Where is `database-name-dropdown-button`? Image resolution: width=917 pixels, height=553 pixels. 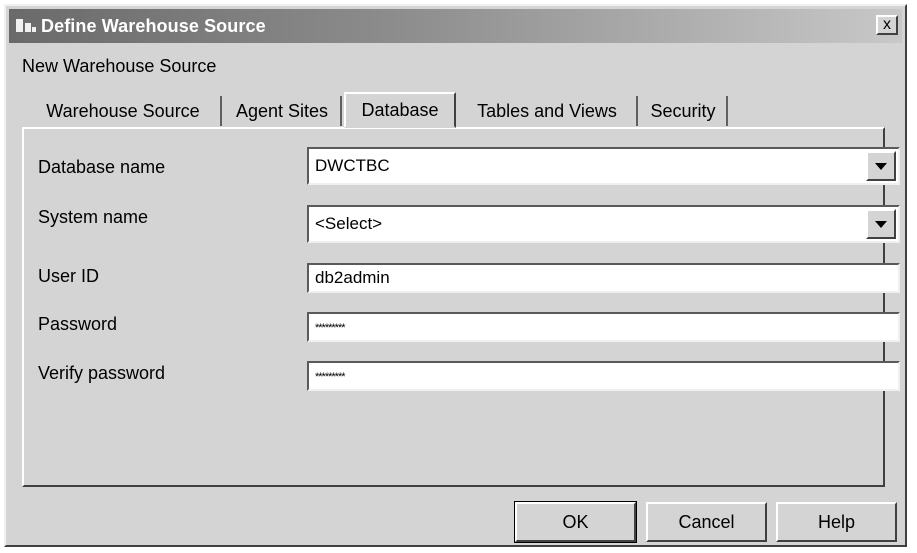
database-name-dropdown-button is located at coordinates (881, 166).